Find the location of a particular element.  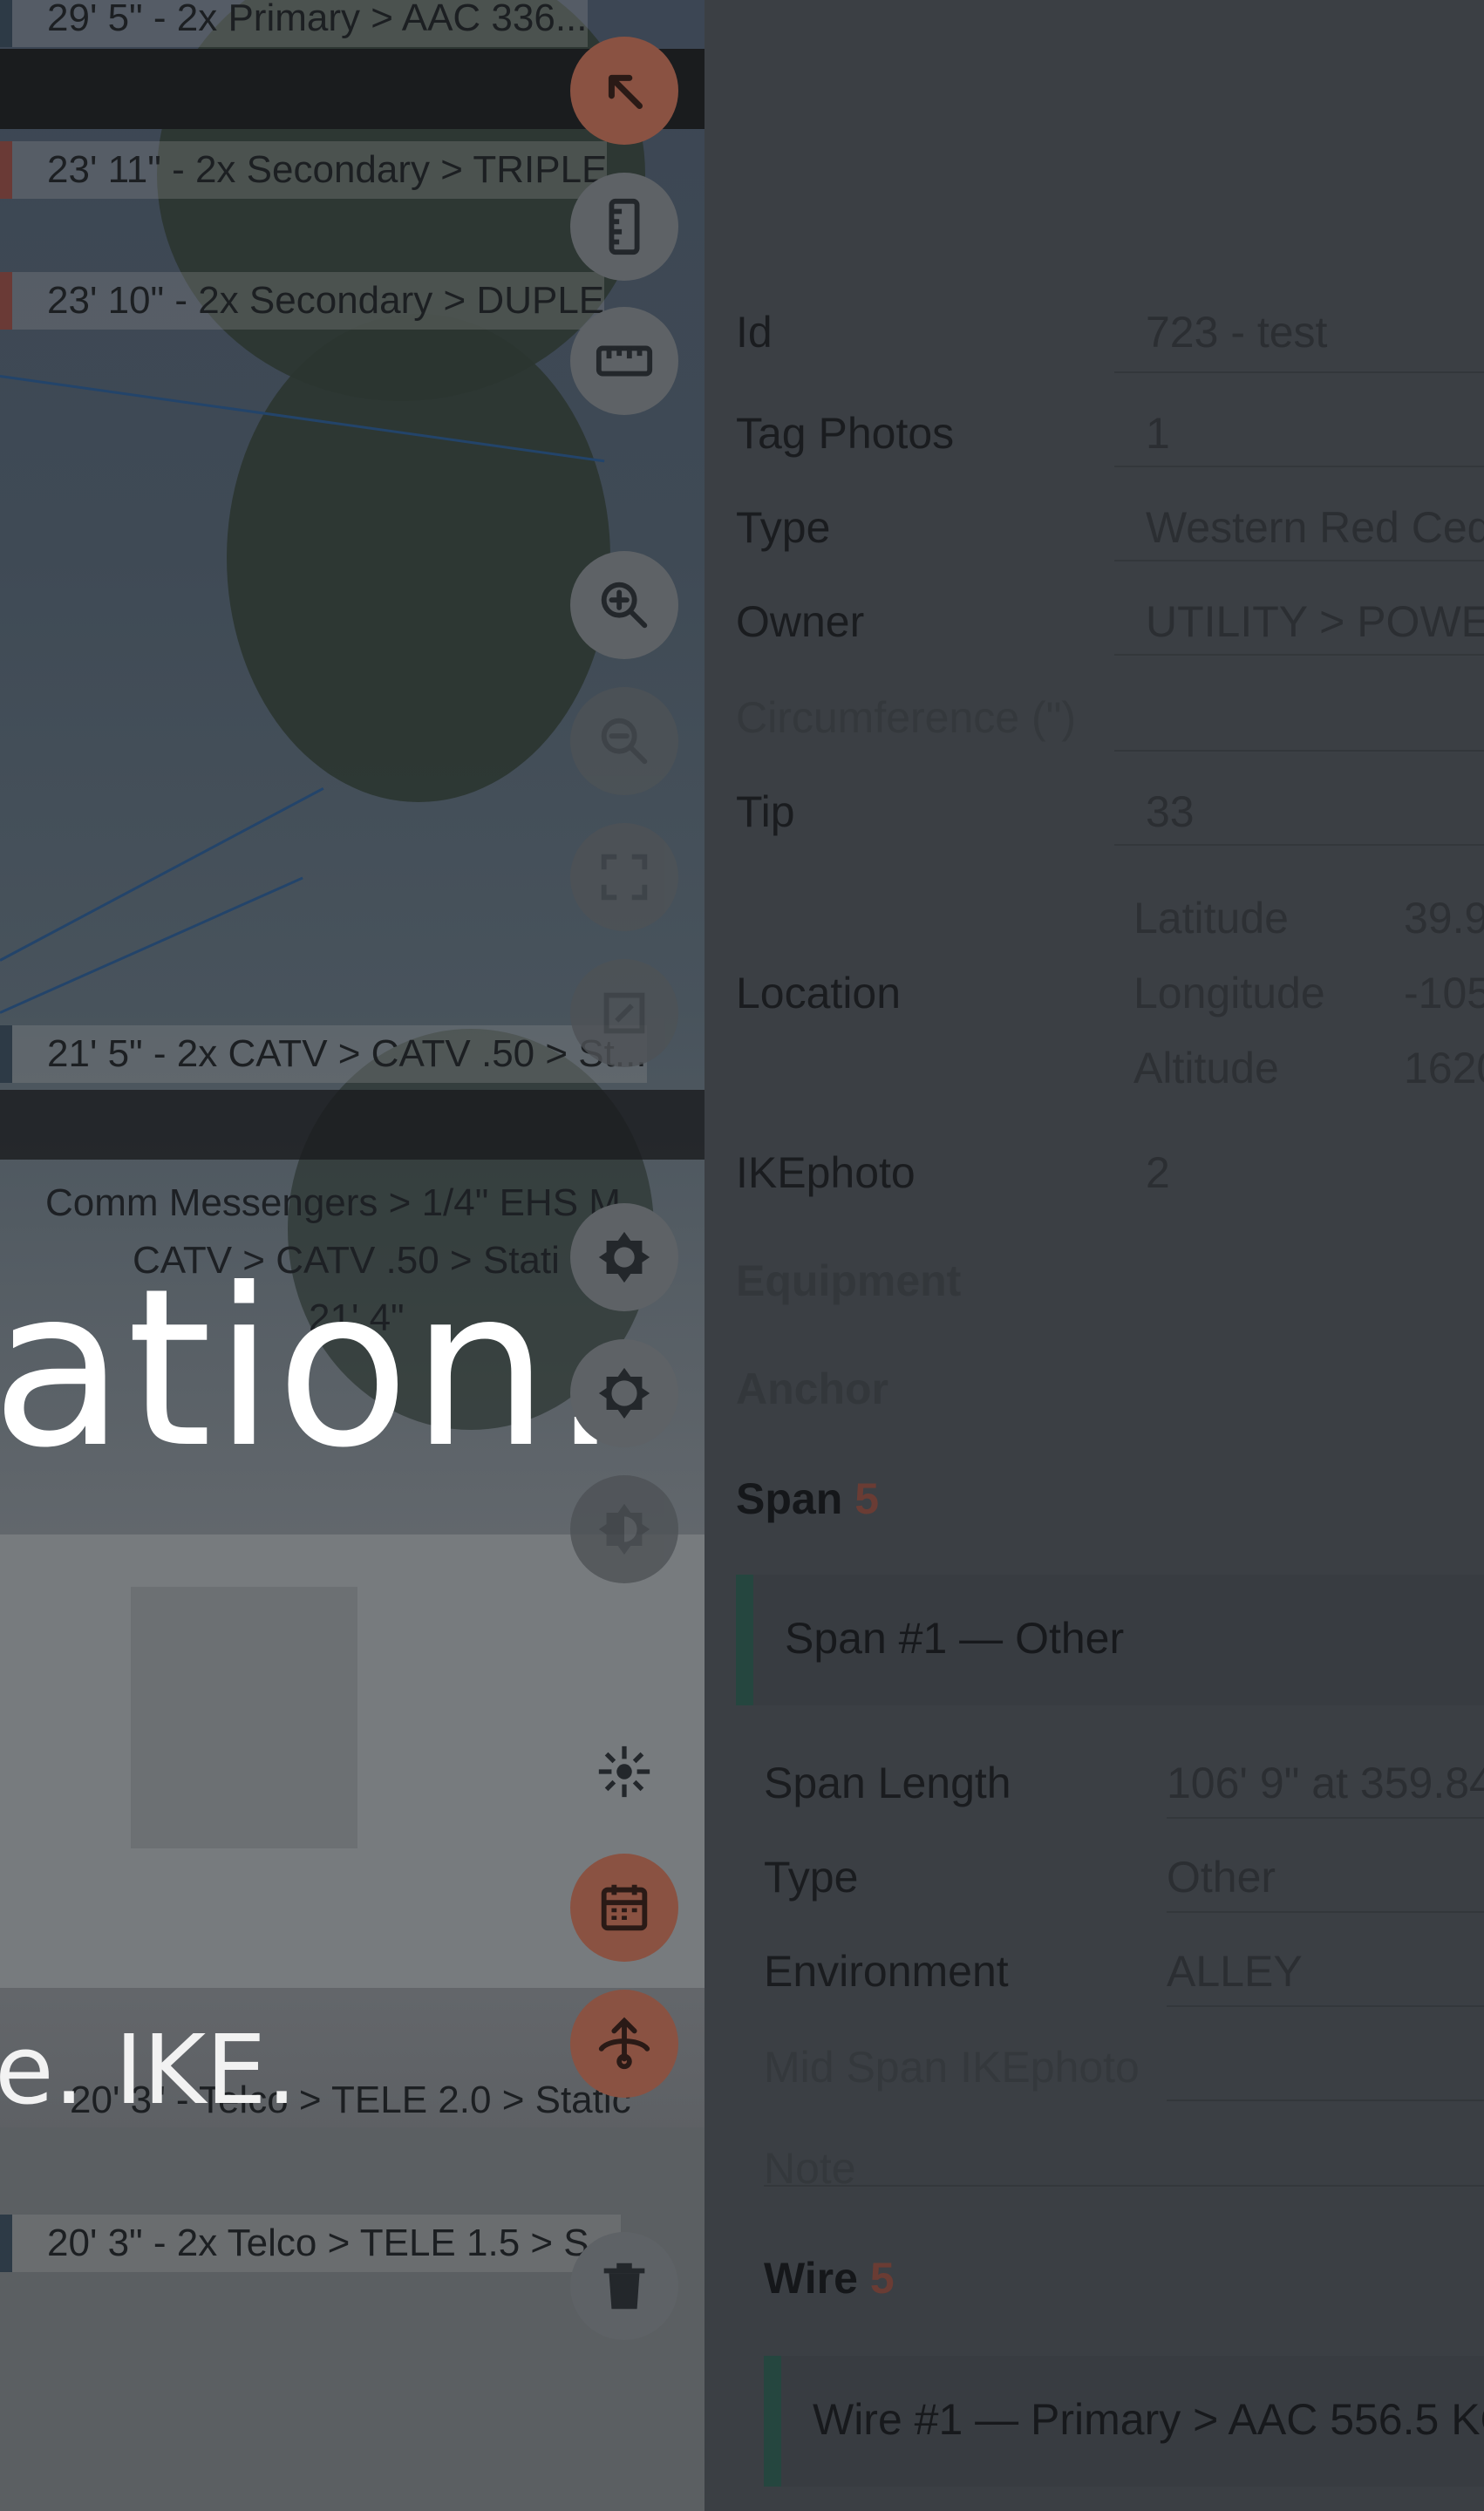

field-label: Span Length is located at coordinates (887, 1783).